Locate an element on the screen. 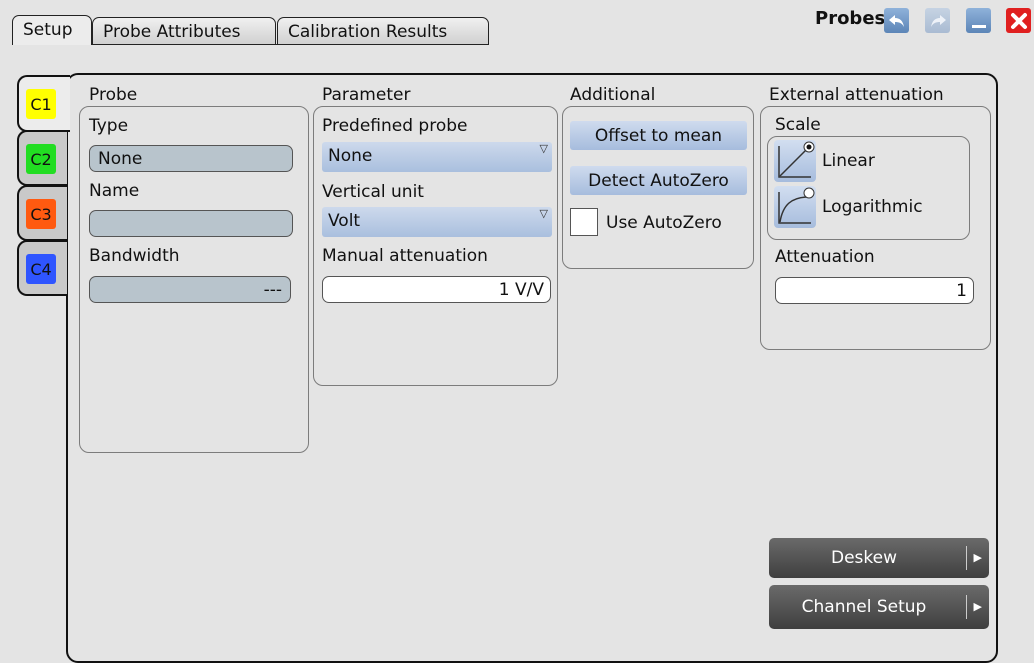  linear-radio is located at coordinates (795, 161).